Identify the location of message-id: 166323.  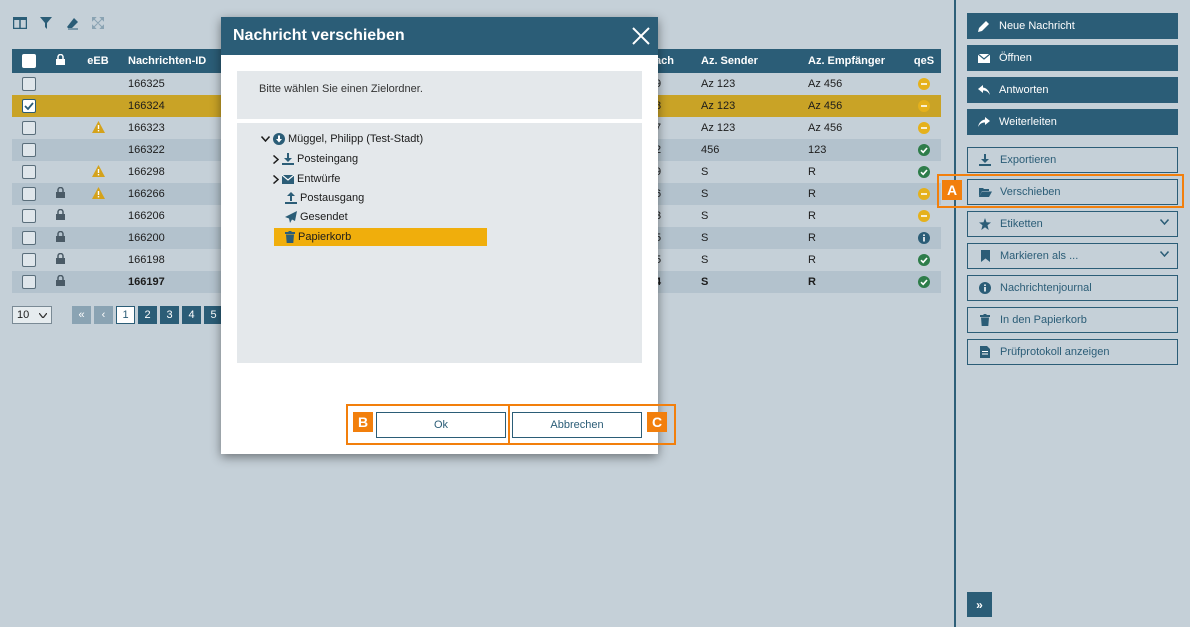
(146, 128).